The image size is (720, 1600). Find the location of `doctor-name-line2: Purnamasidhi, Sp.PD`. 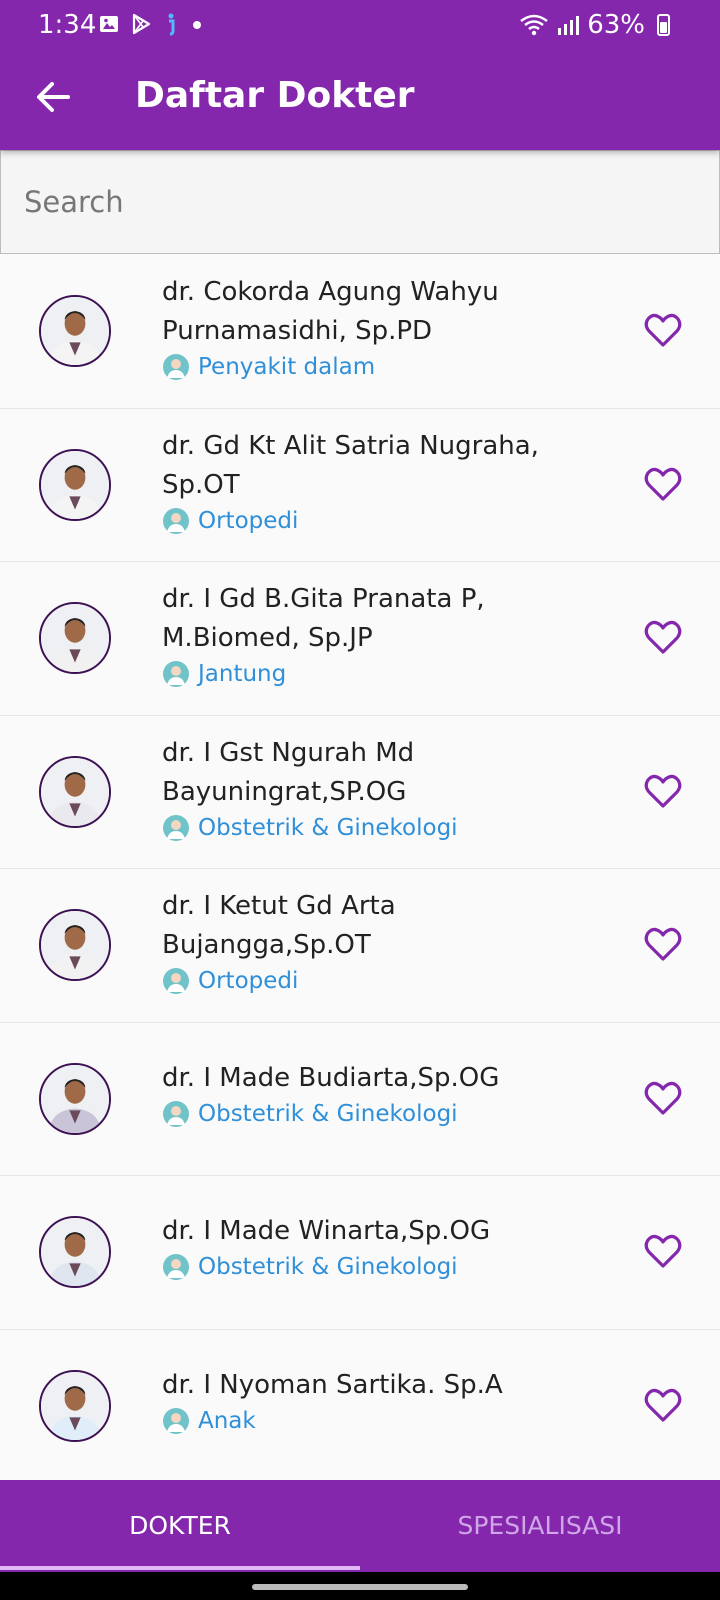

doctor-name-line2: Purnamasidhi, Sp.PD is located at coordinates (297, 331).